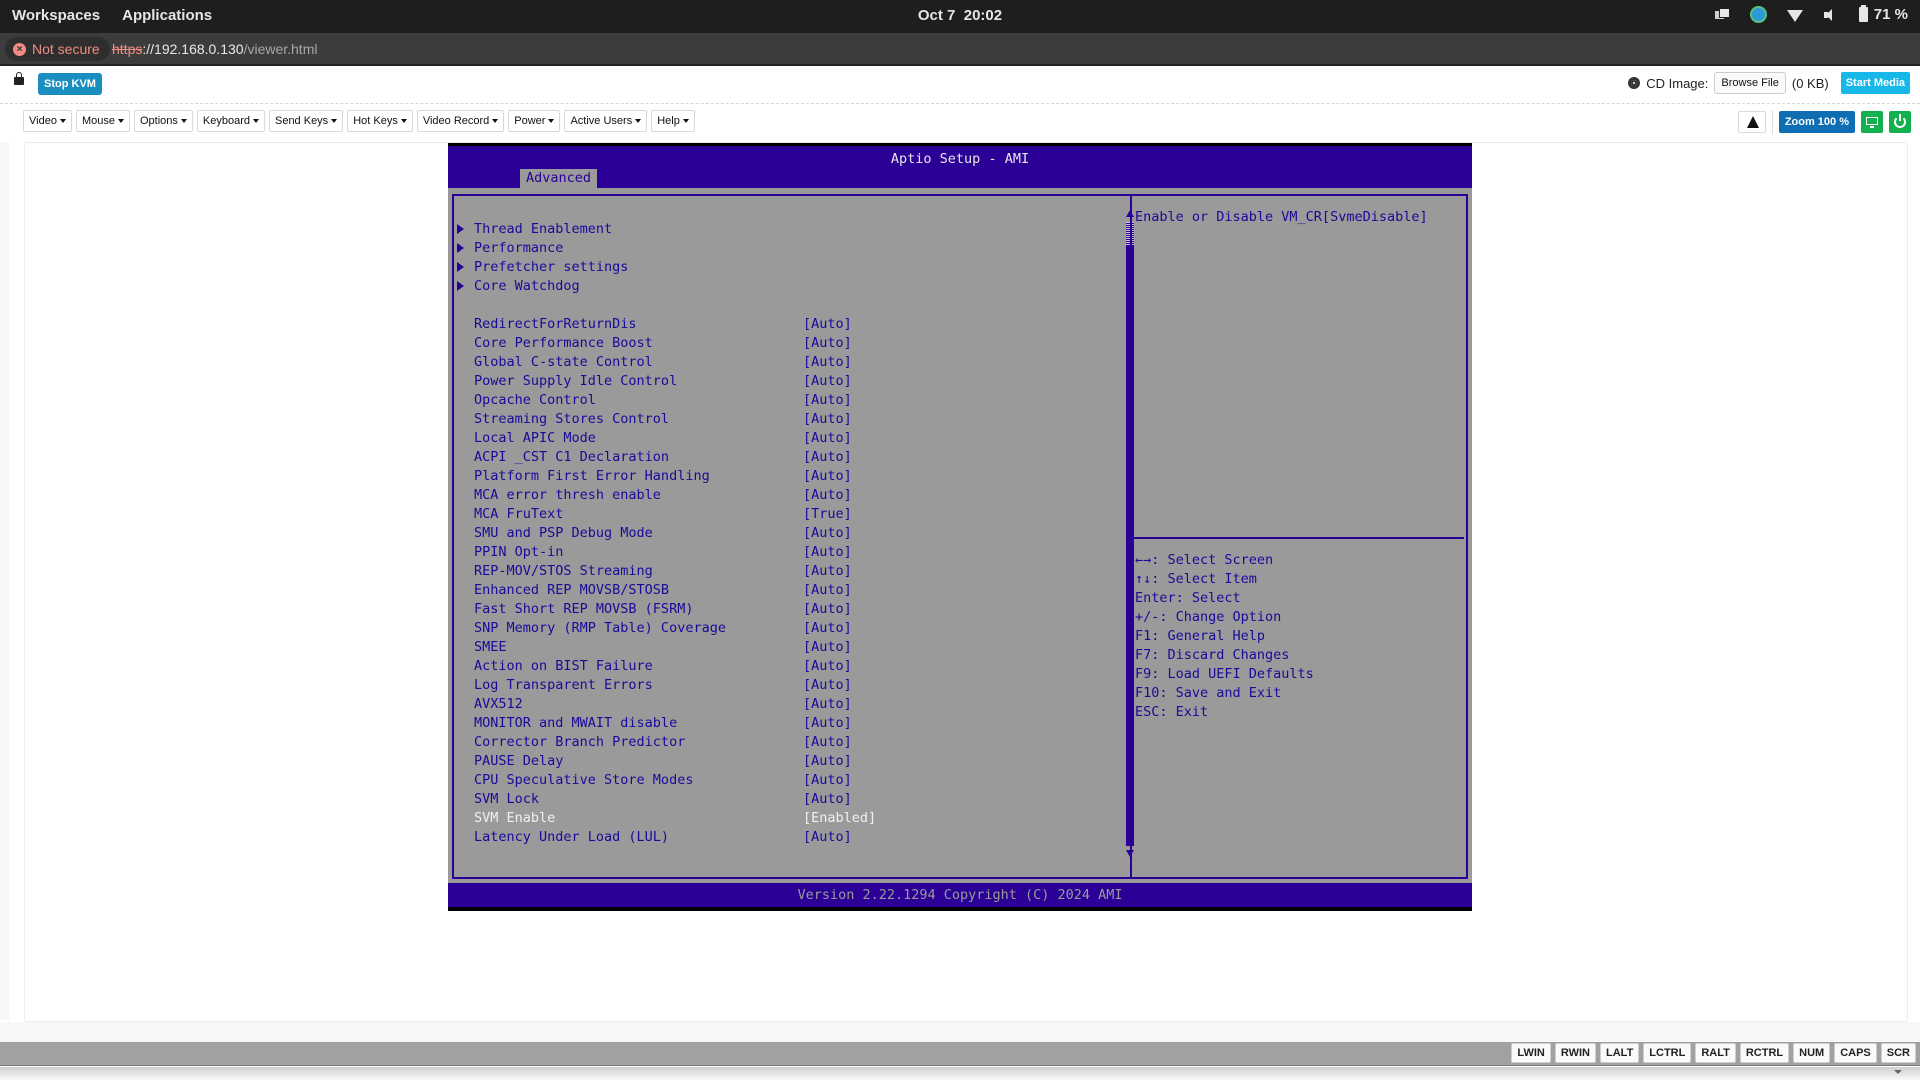  Describe the element at coordinates (784, 419) in the screenshot. I see `bios-setting-row: Streaming Stores Control [Auto]` at that location.